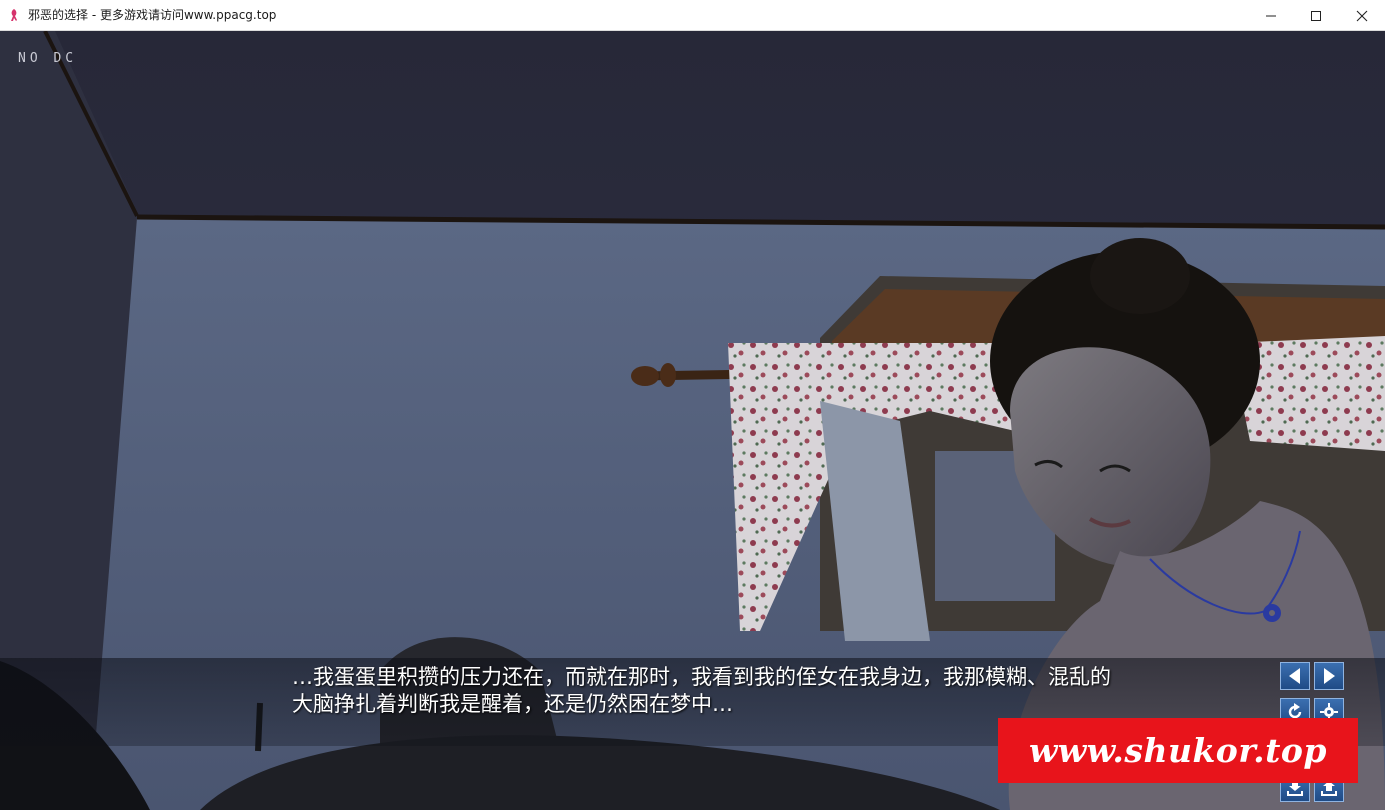 The width and height of the screenshot is (1385, 810). I want to click on minimize-button, so click(1271, 15).